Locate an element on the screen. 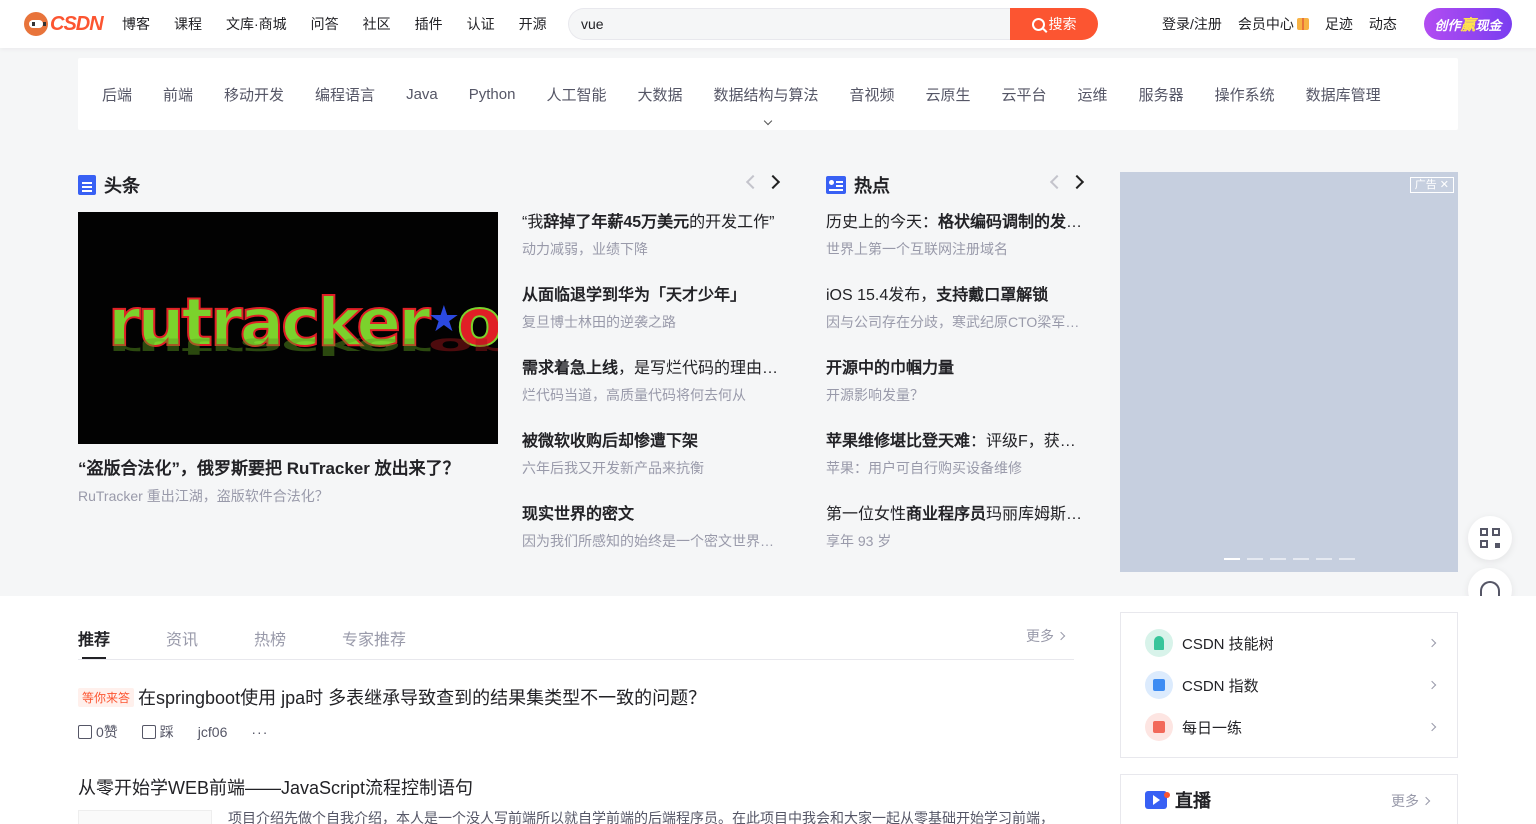 The image size is (1536, 824). hot-item-title: 历史上的今天：格状编码调制的发明者 is located at coordinates (955, 222).